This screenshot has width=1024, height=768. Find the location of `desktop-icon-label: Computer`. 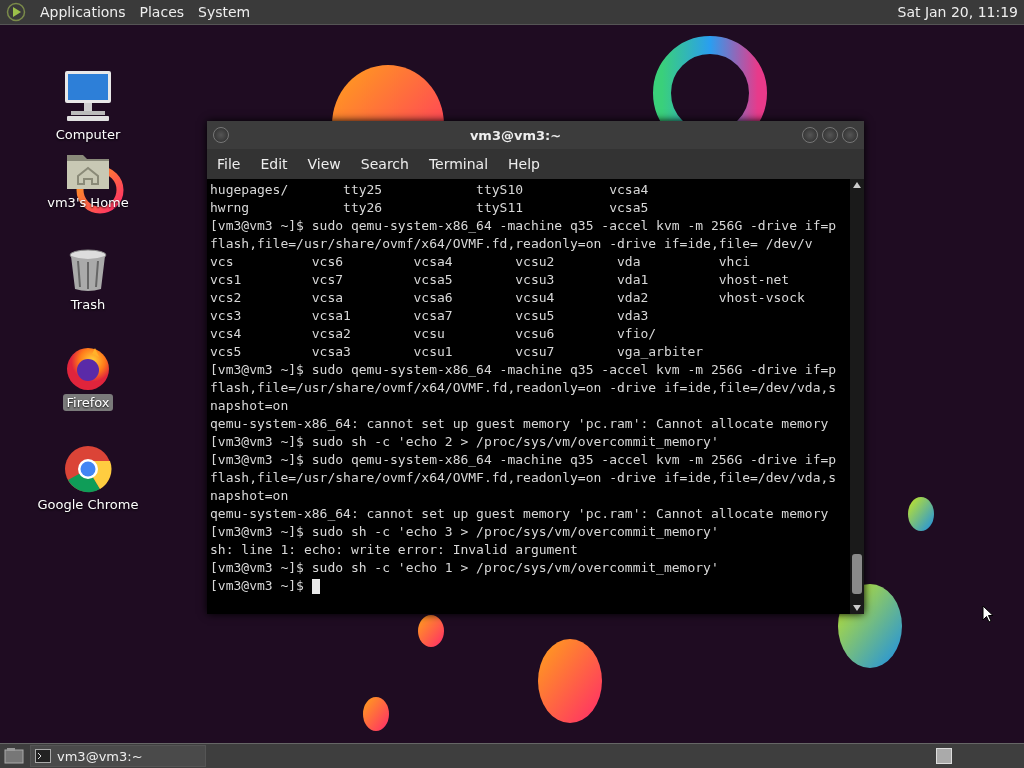

desktop-icon-label: Computer is located at coordinates (88, 134).